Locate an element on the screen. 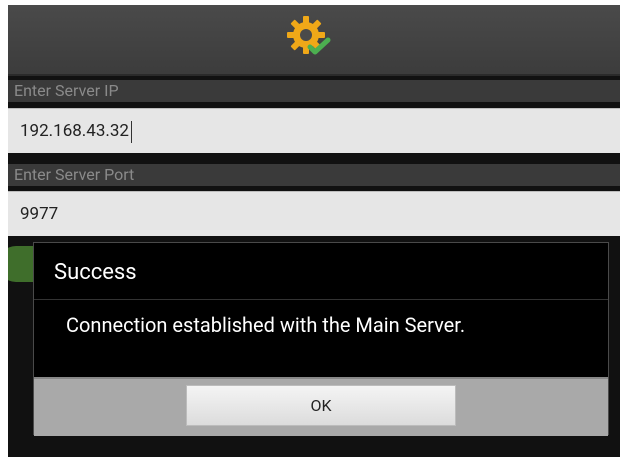  dialog-footer: OK is located at coordinates (321, 406).